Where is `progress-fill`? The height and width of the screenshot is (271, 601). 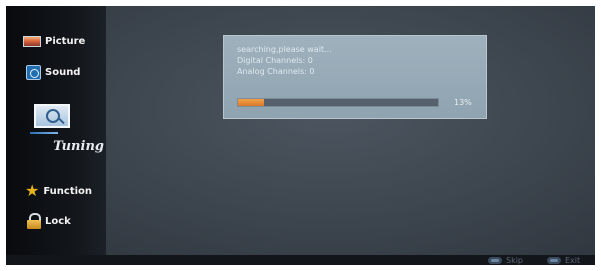 progress-fill is located at coordinates (251, 102).